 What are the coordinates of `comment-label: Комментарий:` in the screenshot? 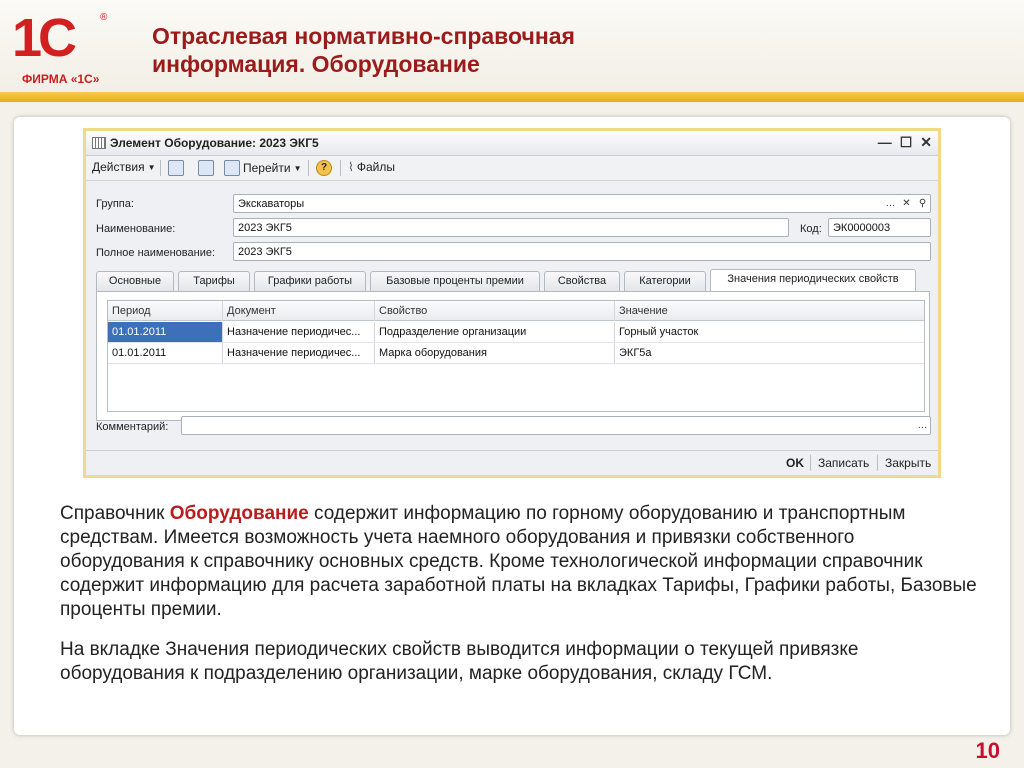 It's located at (132, 427).